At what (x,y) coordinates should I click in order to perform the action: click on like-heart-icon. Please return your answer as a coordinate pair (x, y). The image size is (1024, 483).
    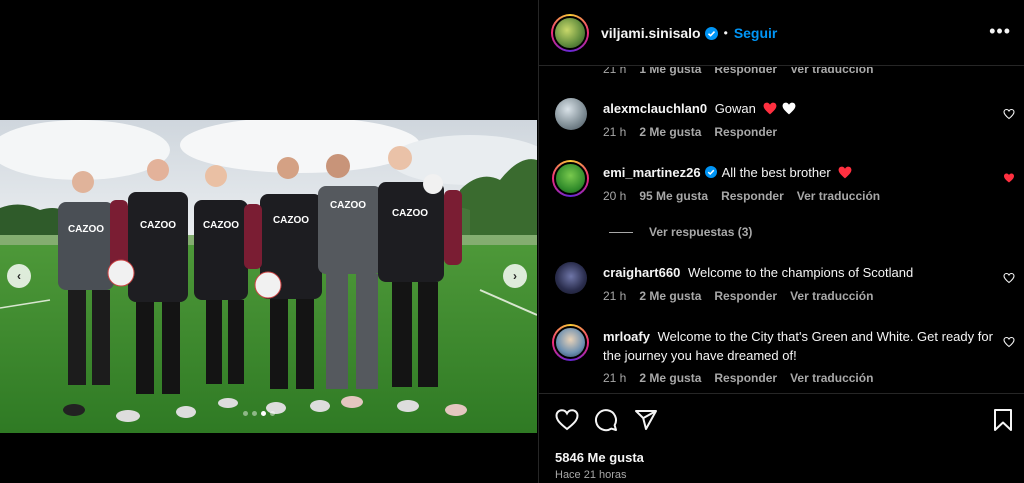
    Looking at the image, I should click on (567, 420).